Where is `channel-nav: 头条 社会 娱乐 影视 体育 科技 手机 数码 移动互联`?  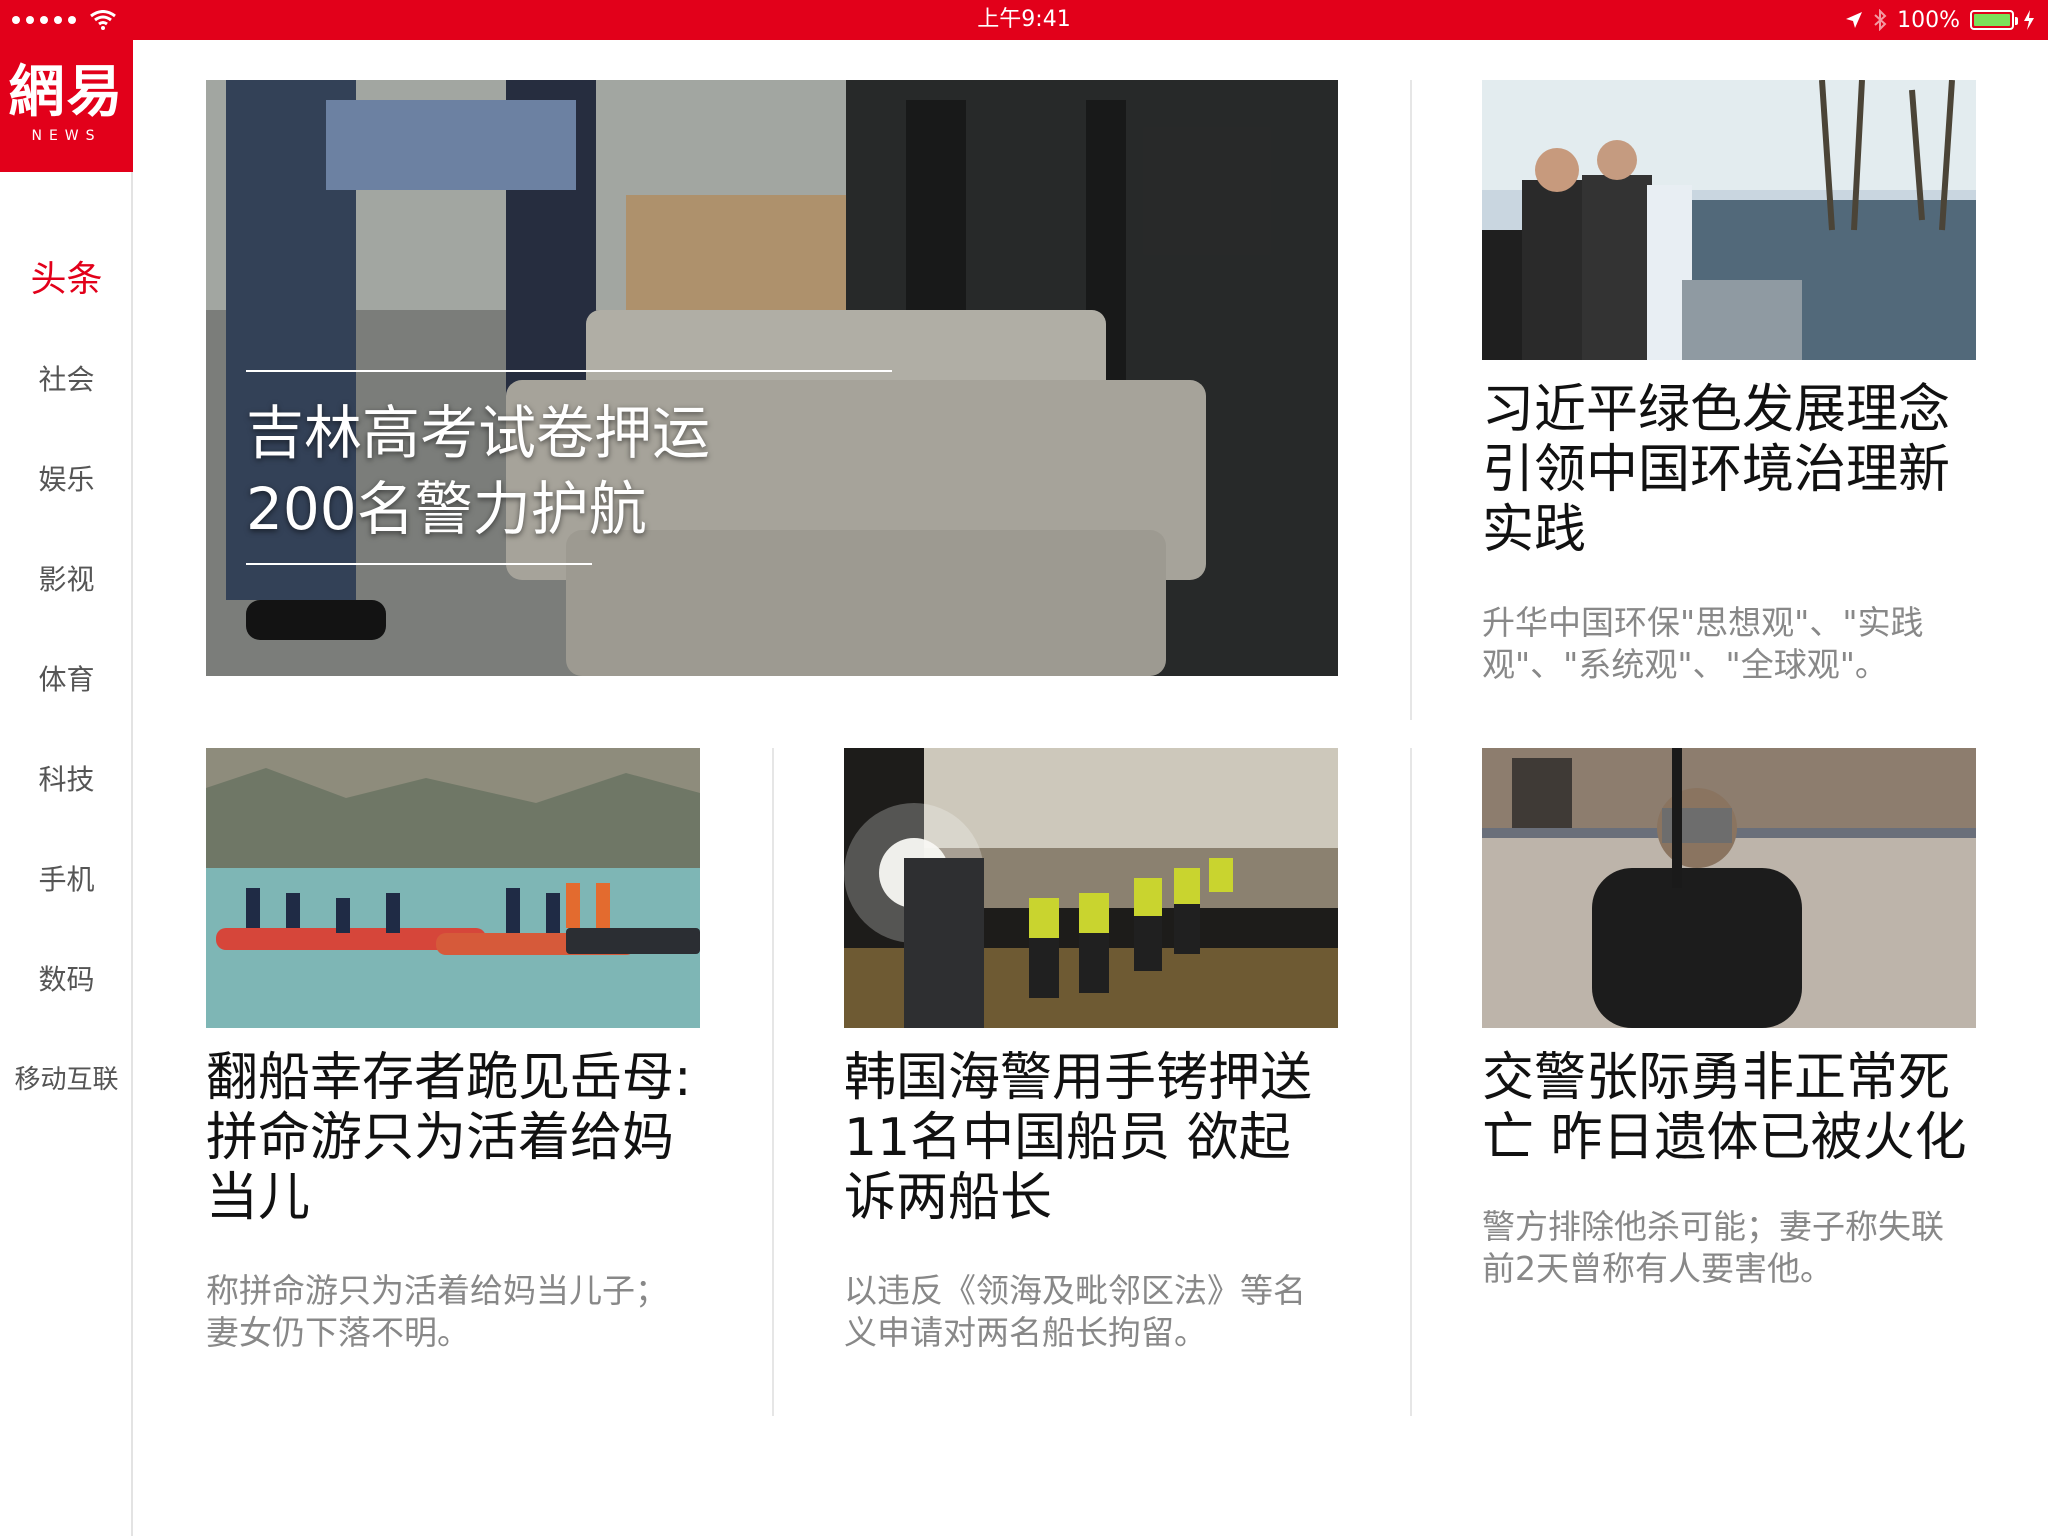 channel-nav: 头条 社会 娱乐 影视 体育 科技 手机 数码 移动互联 is located at coordinates (66, 680).